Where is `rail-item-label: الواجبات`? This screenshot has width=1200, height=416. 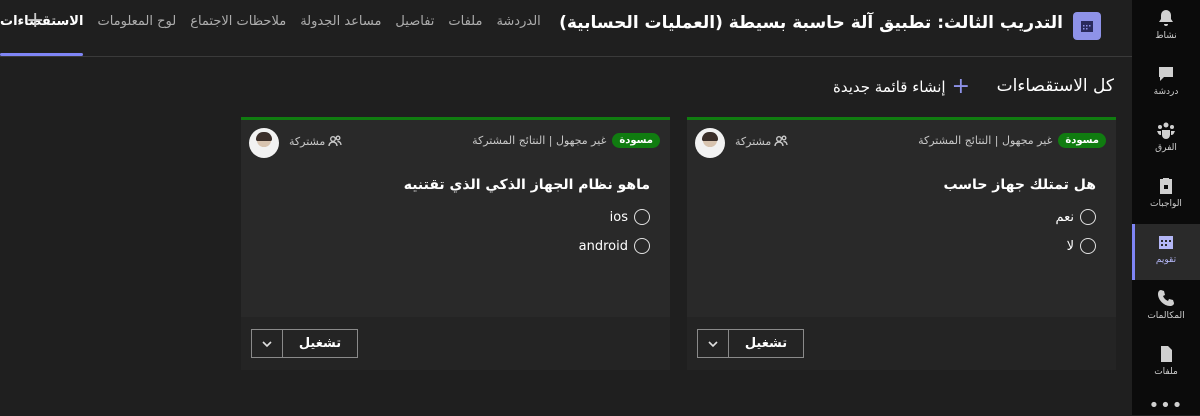
rail-item-label: الواجبات is located at coordinates (1166, 204).